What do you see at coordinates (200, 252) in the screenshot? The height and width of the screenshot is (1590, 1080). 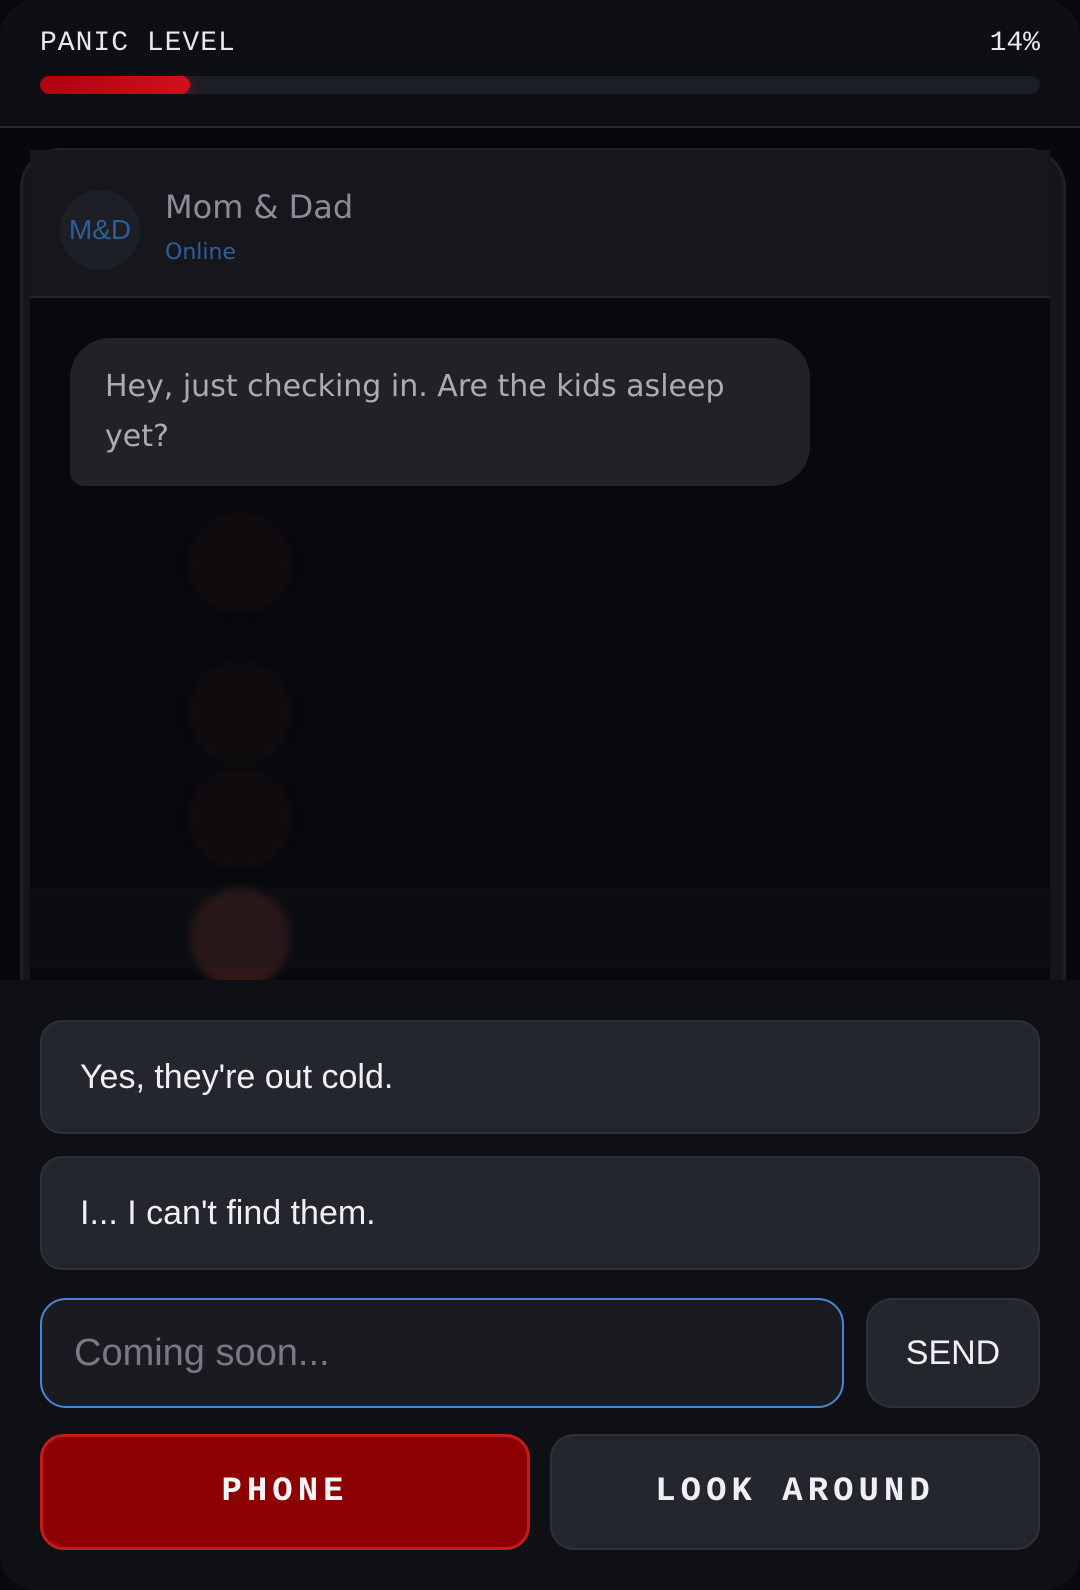 I see `contact-status: Online` at bounding box center [200, 252].